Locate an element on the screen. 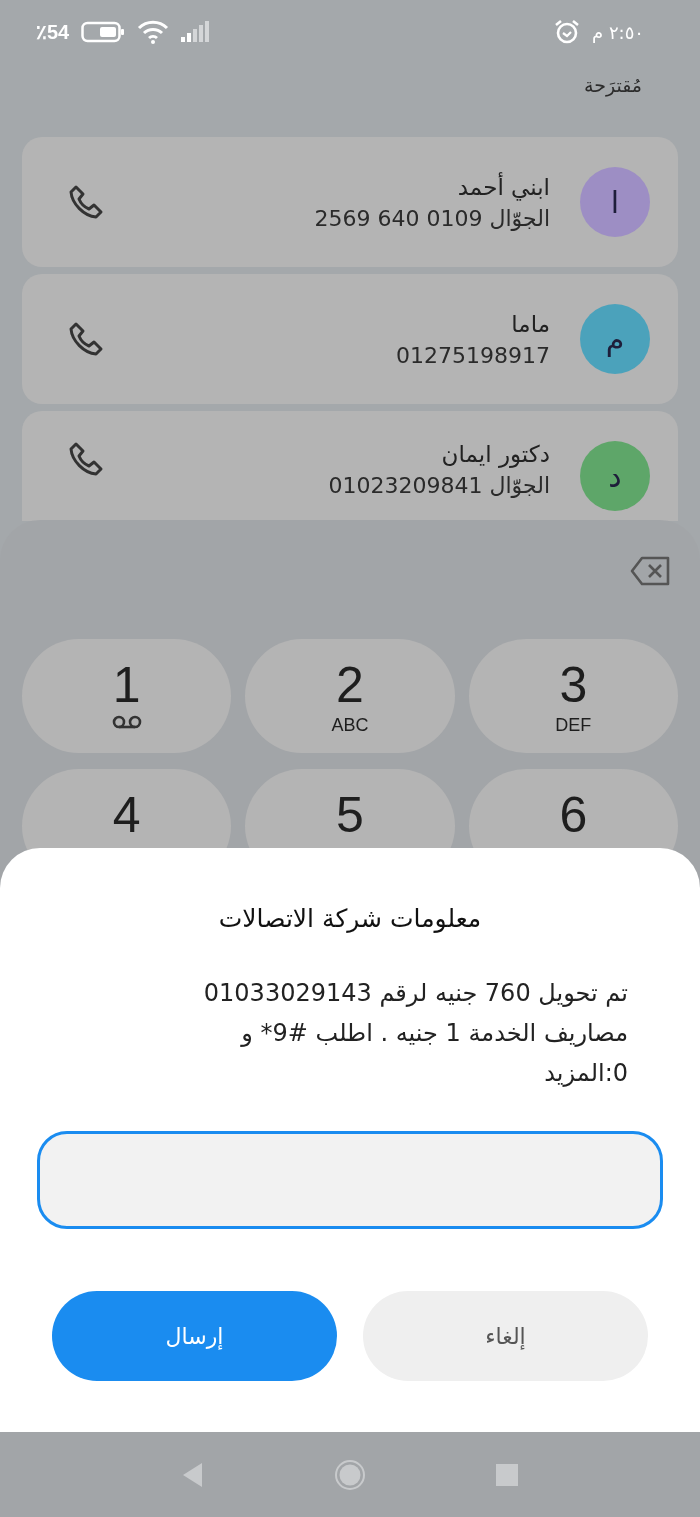 This screenshot has height=1517, width=700. contact-name: ماما is located at coordinates (530, 323).